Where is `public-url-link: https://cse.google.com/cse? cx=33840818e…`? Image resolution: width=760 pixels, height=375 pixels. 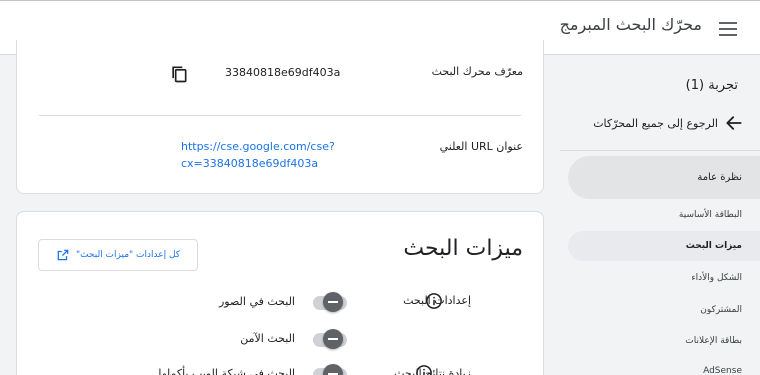 public-url-link: https://cse.google.com/cse? cx=33840818e… is located at coordinates (258, 155).